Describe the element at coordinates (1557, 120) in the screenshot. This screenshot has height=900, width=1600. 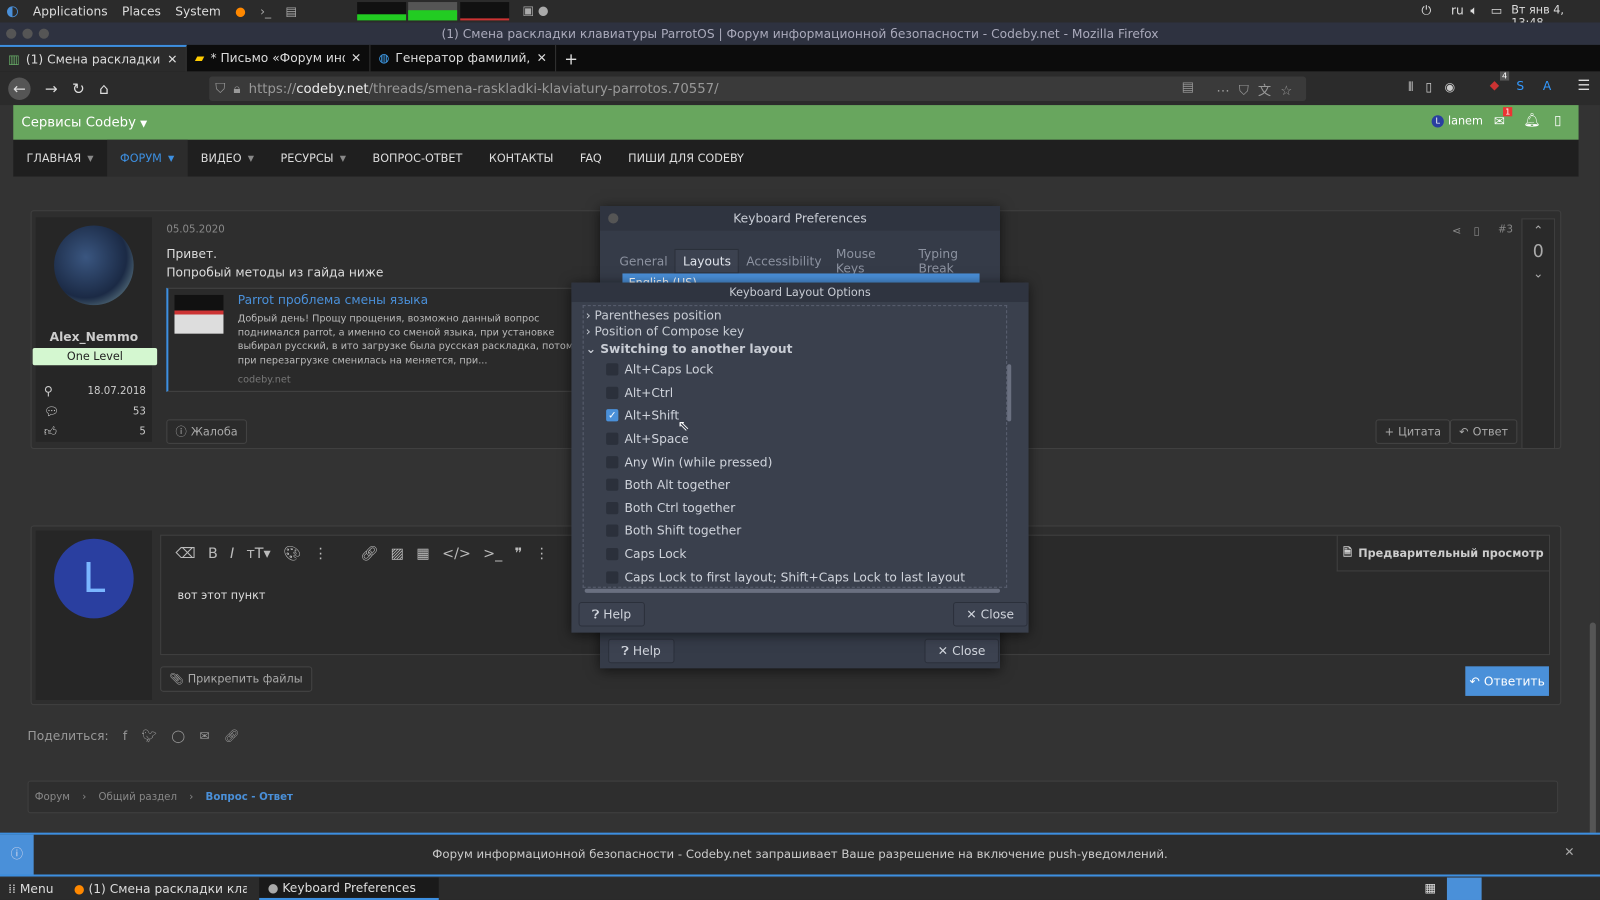
I see `bookmark-icon: ▯` at that location.